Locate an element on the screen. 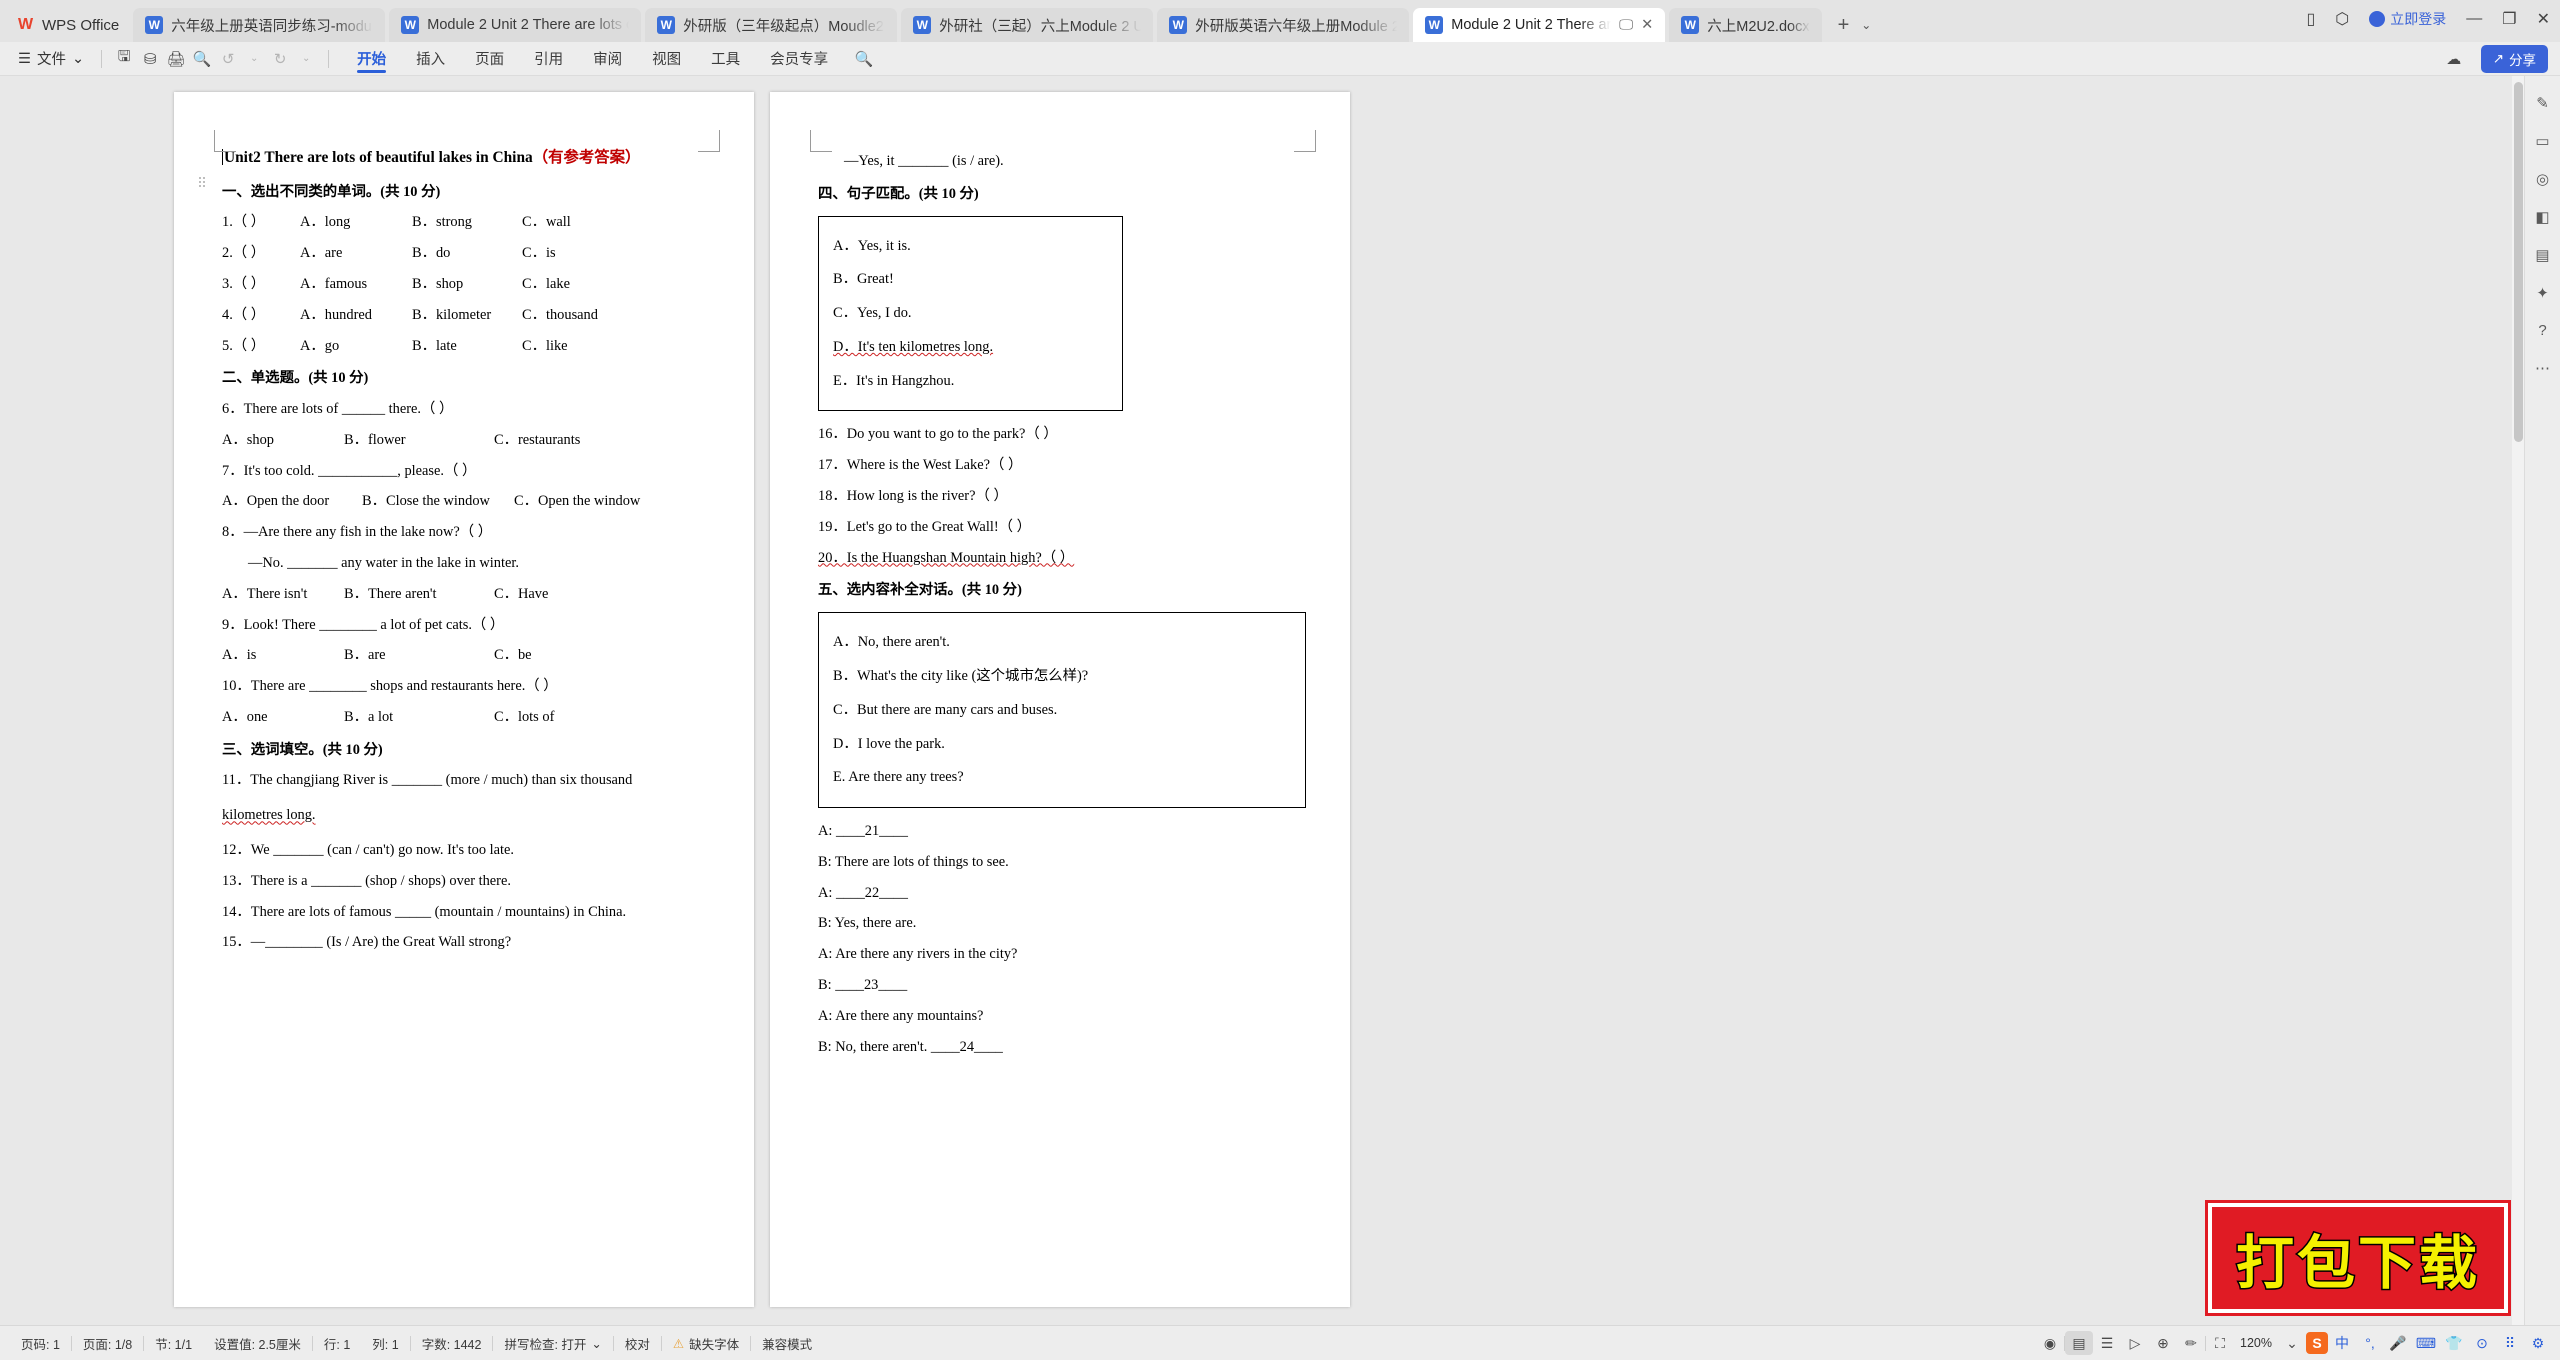  cloud-sync-icon: ⛁ is located at coordinates (150, 59).